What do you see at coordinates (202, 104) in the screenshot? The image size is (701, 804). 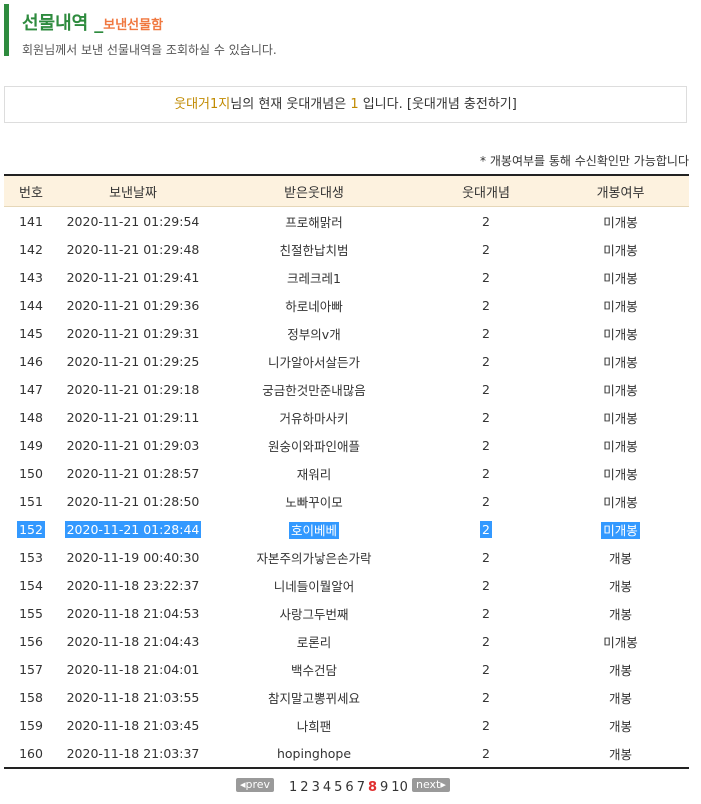 I see `user-nickname: 웃대거1지` at bounding box center [202, 104].